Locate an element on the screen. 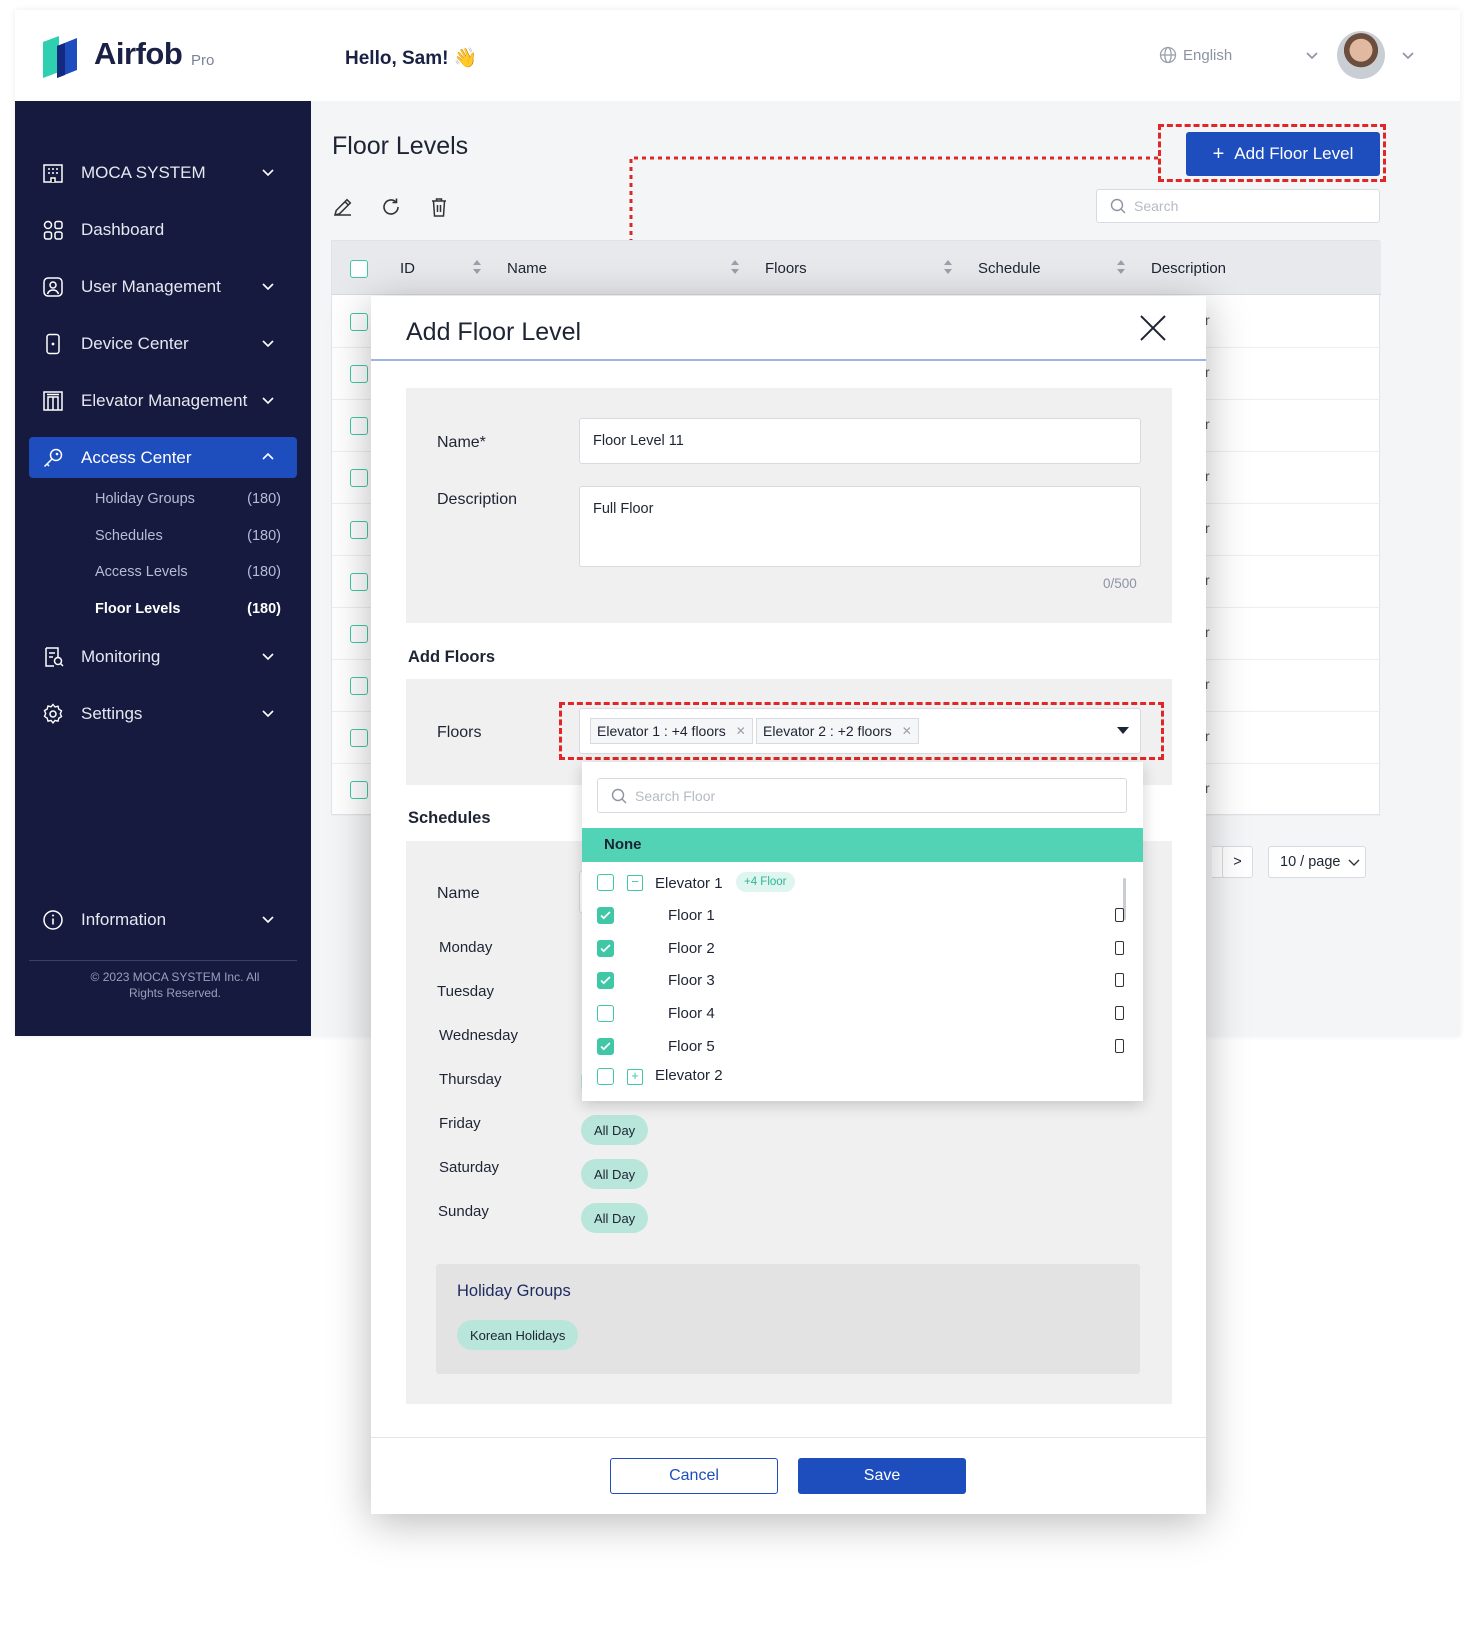 Image resolution: width=1470 pixels, height=1631 pixels. table-header: ID Name Floors Schedule Description is located at coordinates (856, 268).